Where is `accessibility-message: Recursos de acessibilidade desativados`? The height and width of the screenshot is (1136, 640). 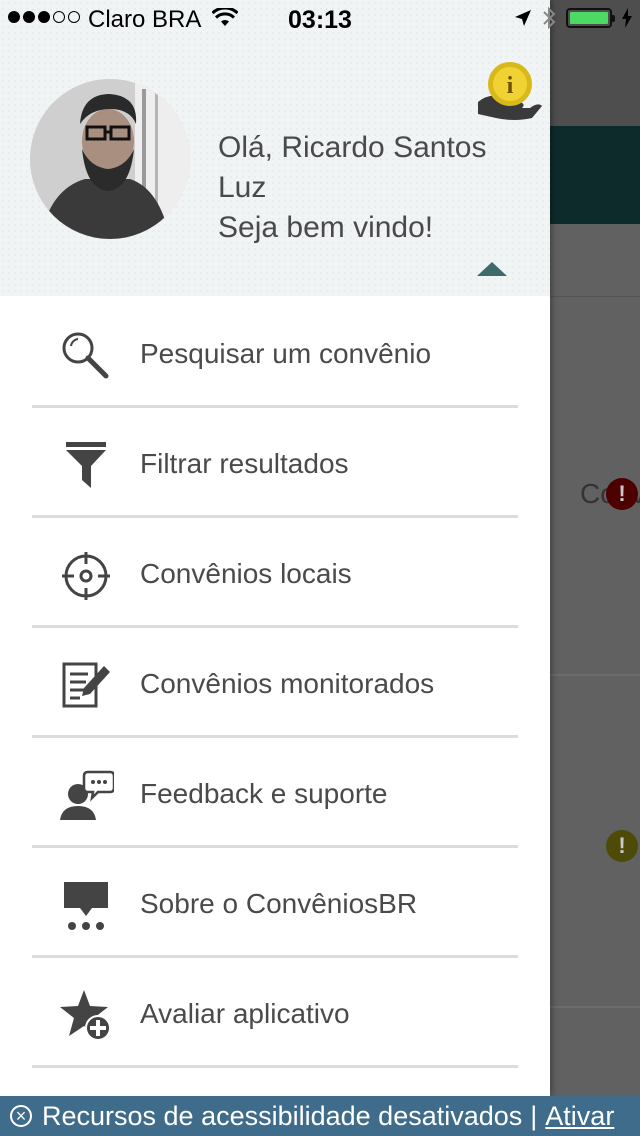 accessibility-message: Recursos de acessibilidade desativados is located at coordinates (282, 1115).